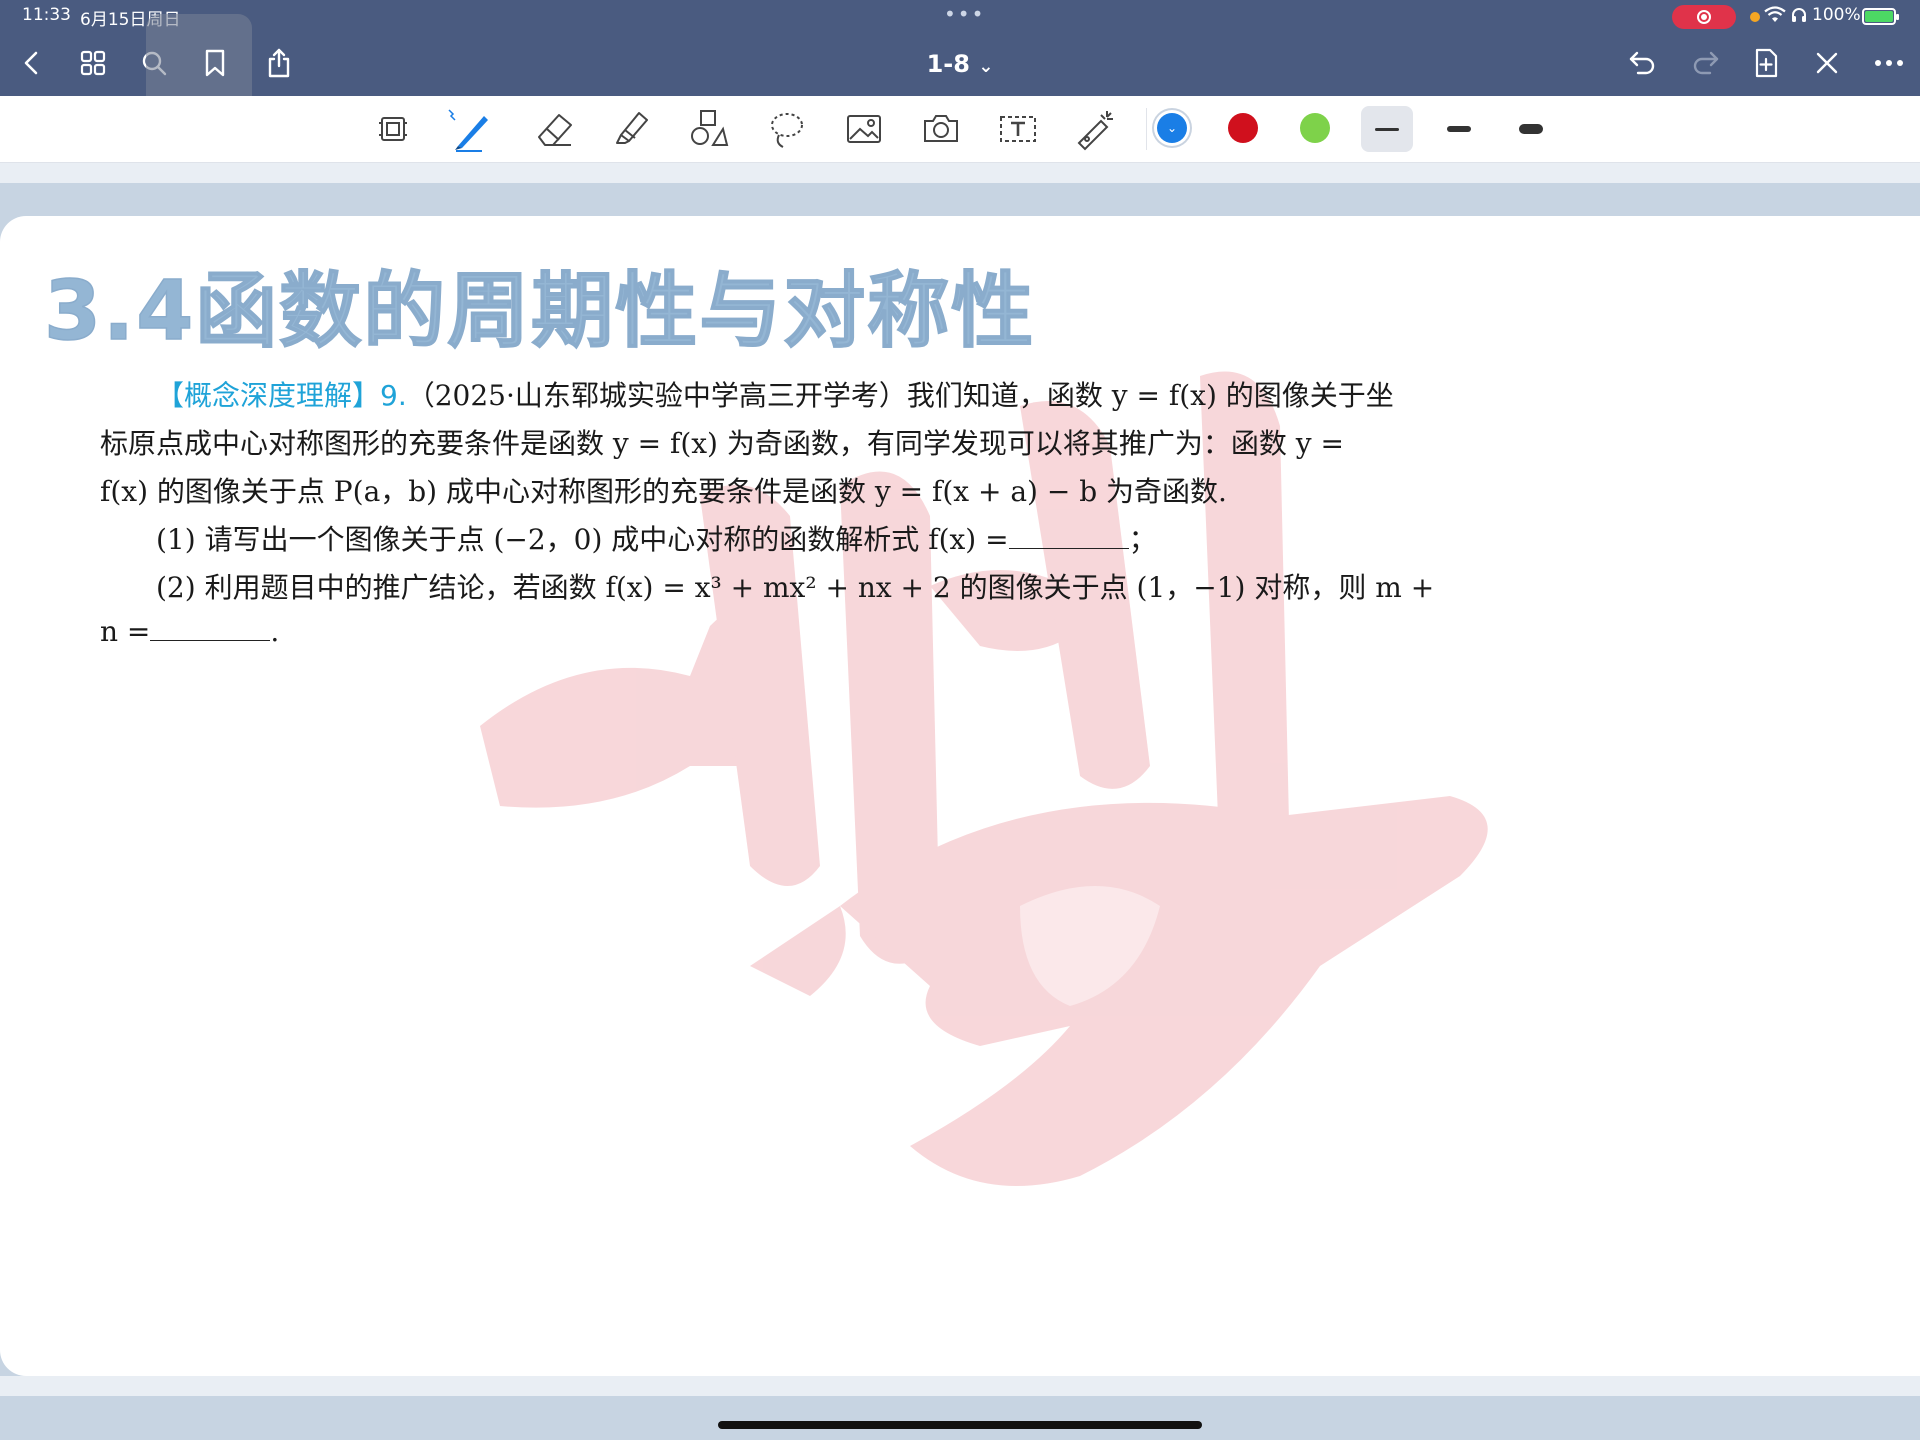  I want to click on color-swatch-red, so click(1243, 128).